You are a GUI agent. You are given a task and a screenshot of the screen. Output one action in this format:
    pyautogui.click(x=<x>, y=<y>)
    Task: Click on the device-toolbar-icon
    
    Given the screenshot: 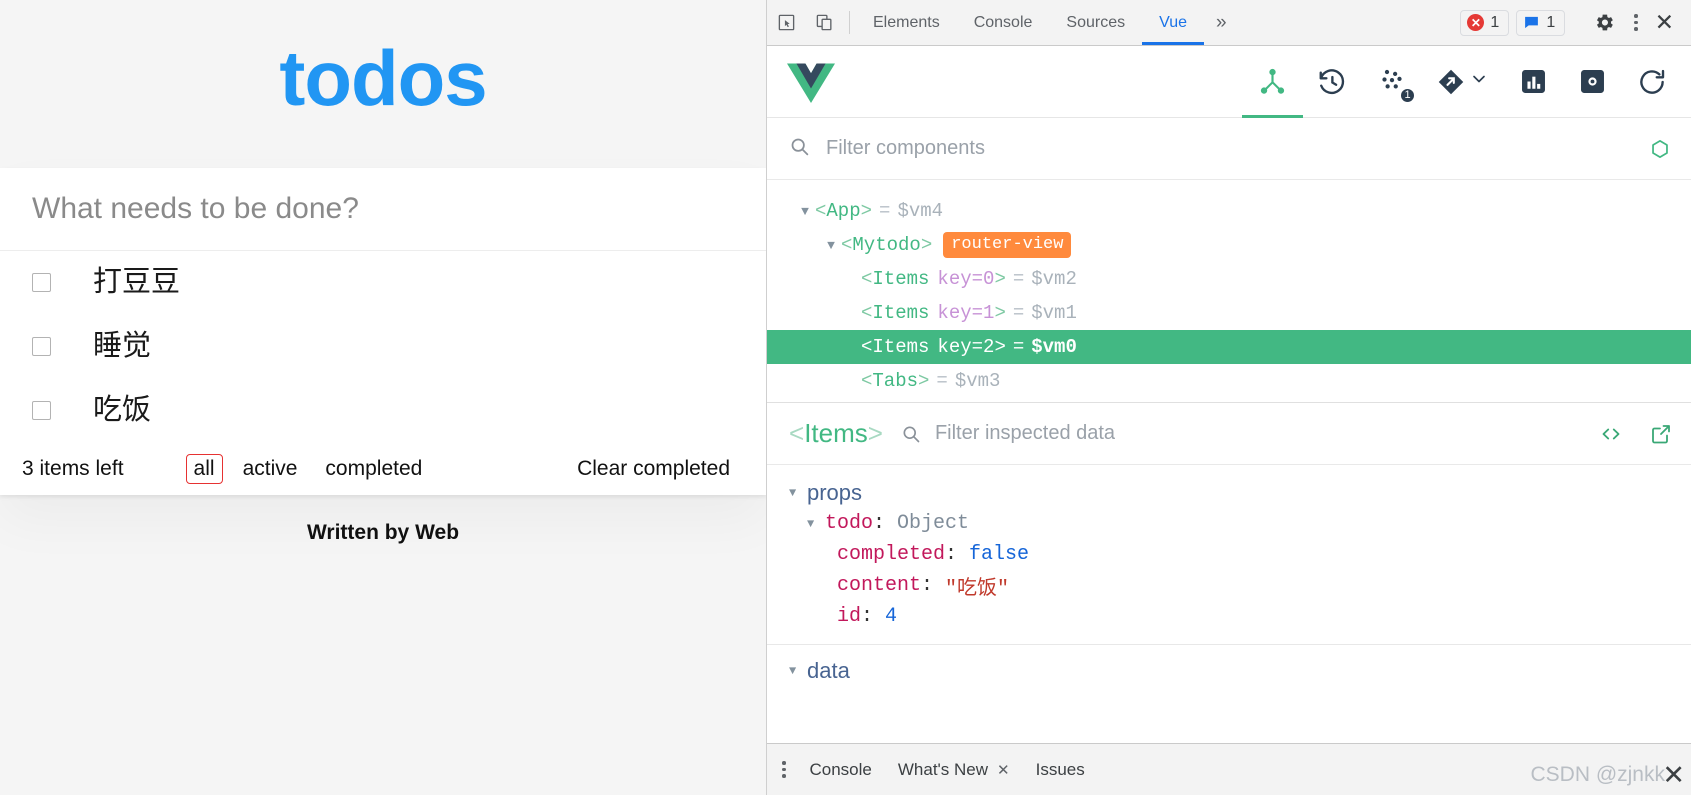 What is the action you would take?
    pyautogui.click(x=824, y=22)
    